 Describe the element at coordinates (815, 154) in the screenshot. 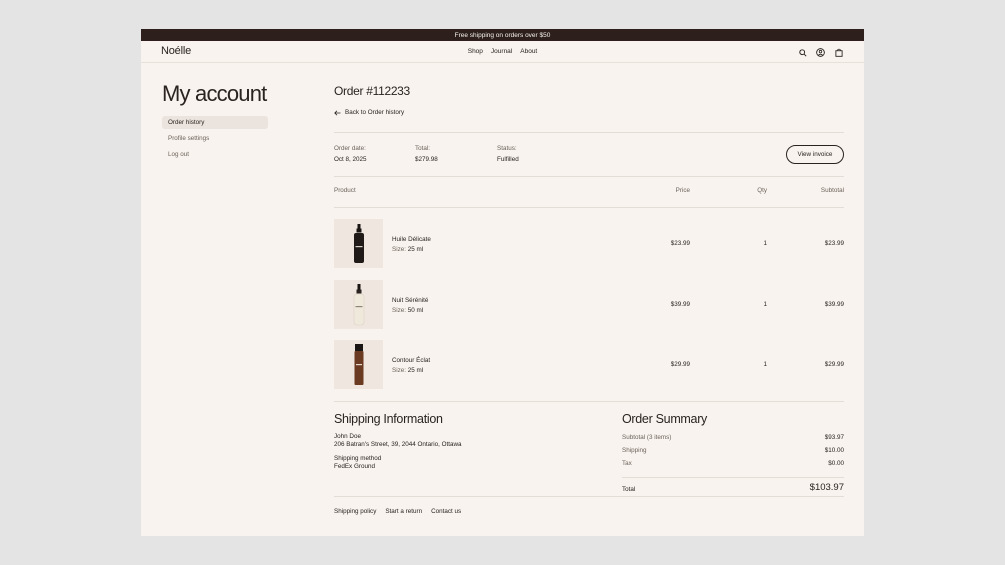

I see `view-invoice-button: View invoice` at that location.